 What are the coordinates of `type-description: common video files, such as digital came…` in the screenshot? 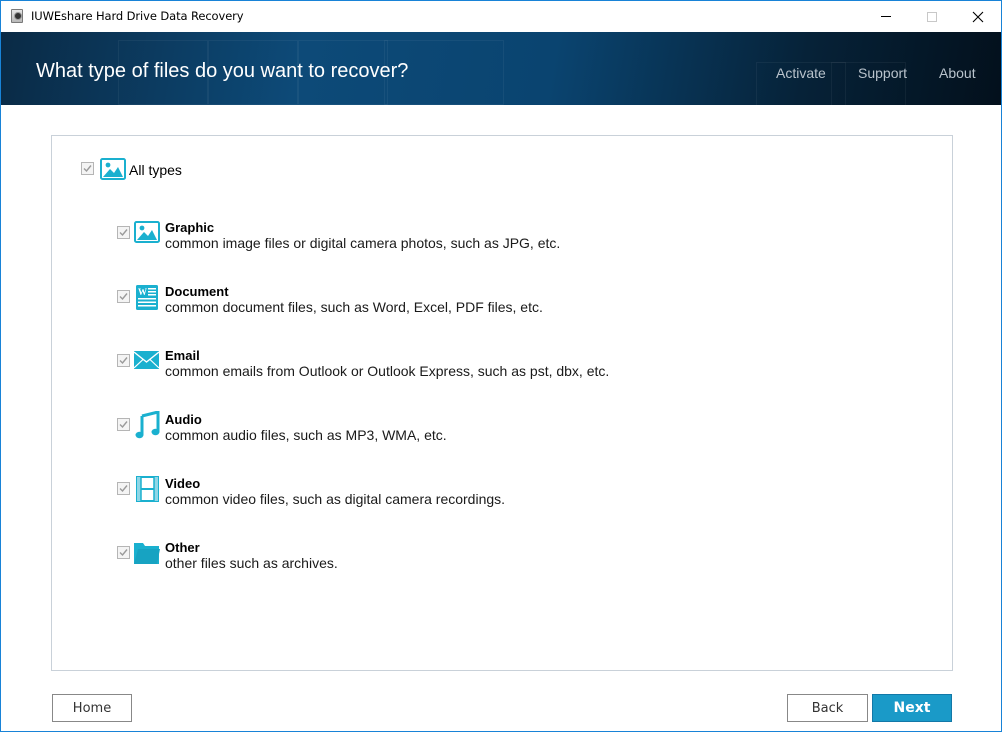 It's located at (335, 499).